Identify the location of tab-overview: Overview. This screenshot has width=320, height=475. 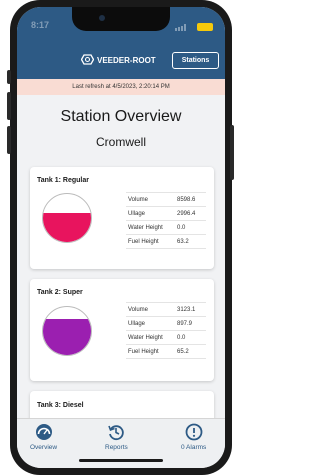
(43, 437).